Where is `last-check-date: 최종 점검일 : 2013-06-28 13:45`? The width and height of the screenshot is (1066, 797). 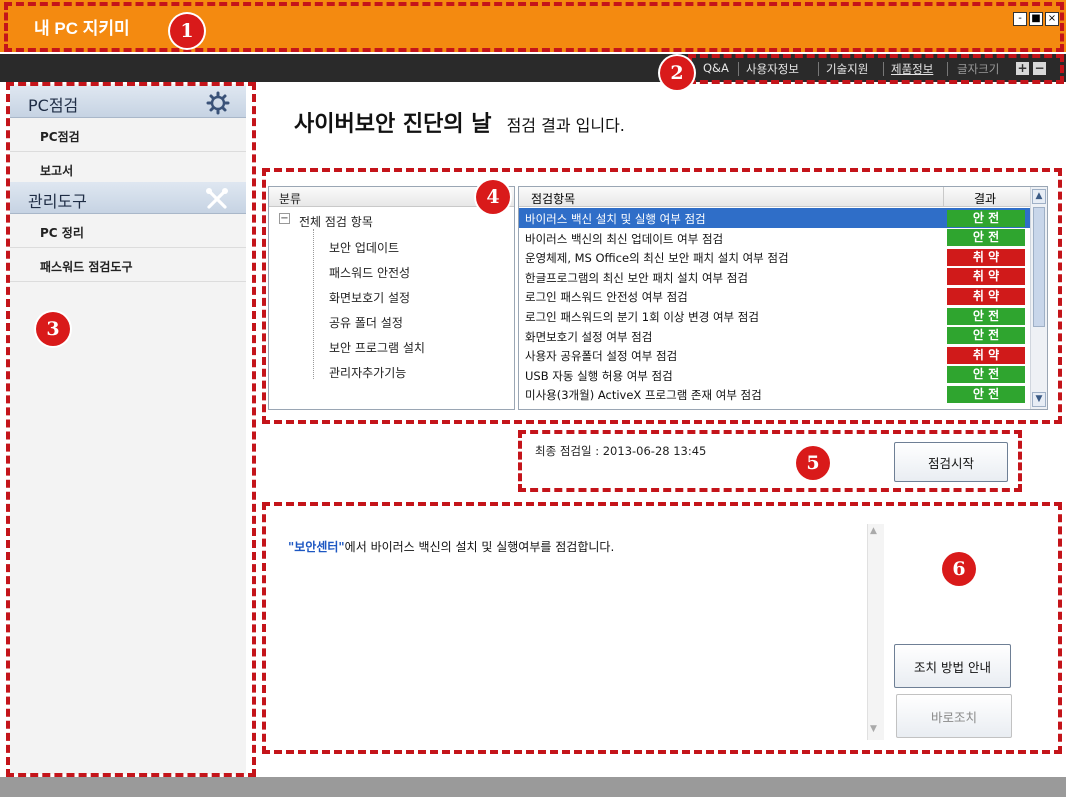 last-check-date: 최종 점검일 : 2013-06-28 13:45 is located at coordinates (621, 451).